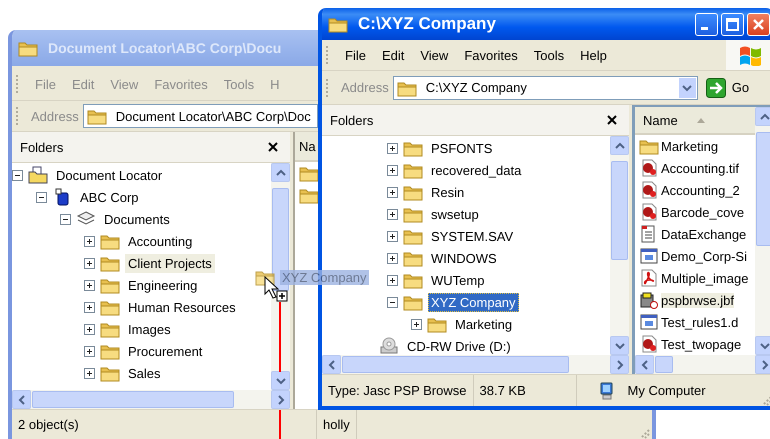 The image size is (770, 439). What do you see at coordinates (695, 344) in the screenshot?
I see `list-entry: Test_twopage` at bounding box center [695, 344].